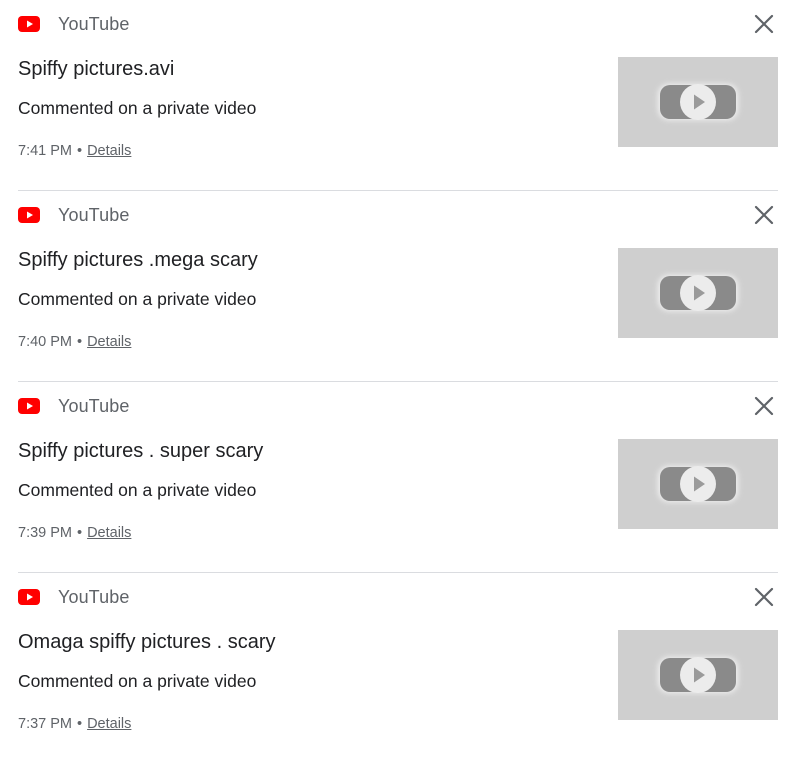 This screenshot has height=764, width=807. I want to click on notification-time: 7:39 PM, so click(45, 533).